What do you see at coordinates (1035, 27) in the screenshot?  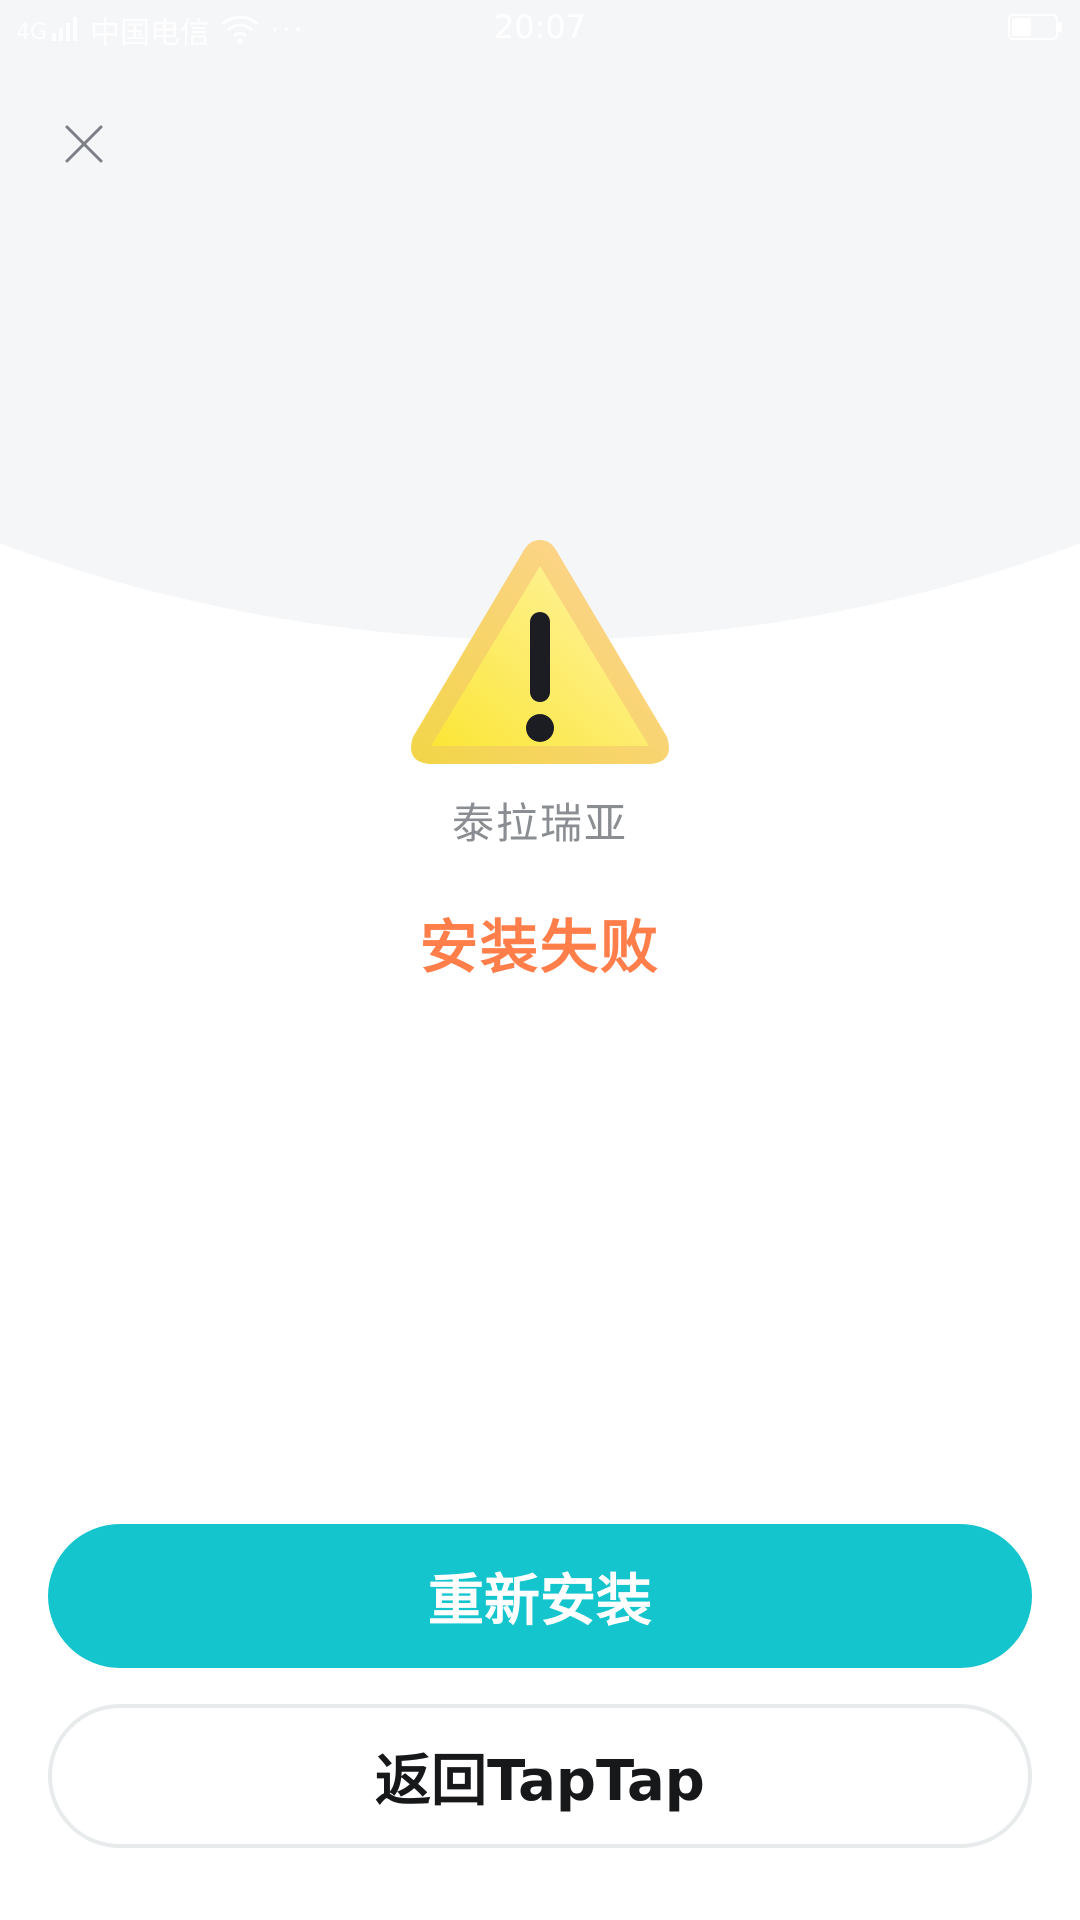 I see `battery-icon` at bounding box center [1035, 27].